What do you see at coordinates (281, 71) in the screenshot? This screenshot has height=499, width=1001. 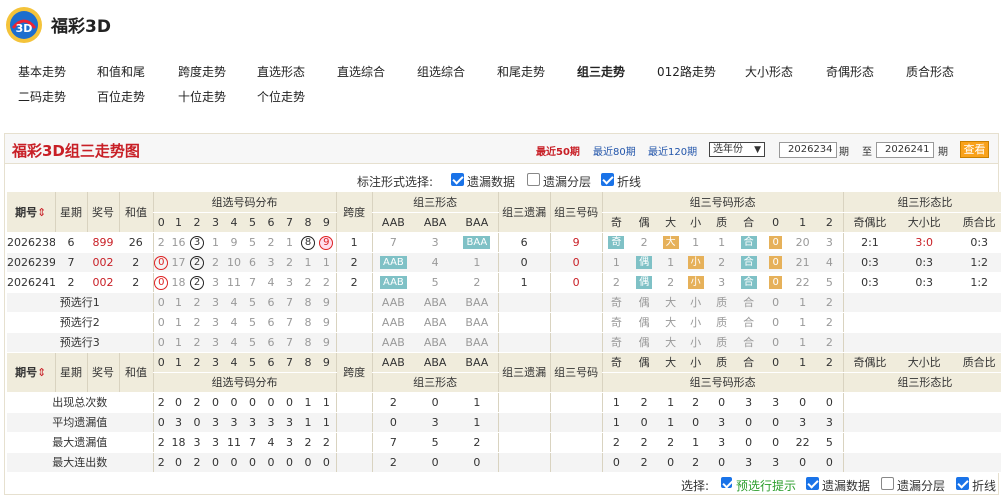 I see `nav-item-4: 直选形态` at bounding box center [281, 71].